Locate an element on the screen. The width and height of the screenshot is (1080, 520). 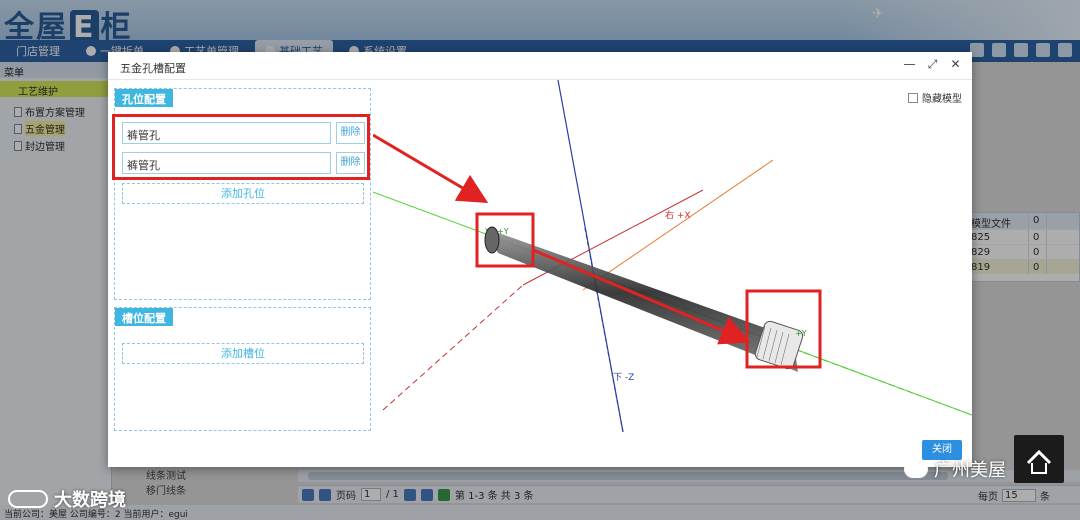
wechat-icon is located at coordinates (916, 469).